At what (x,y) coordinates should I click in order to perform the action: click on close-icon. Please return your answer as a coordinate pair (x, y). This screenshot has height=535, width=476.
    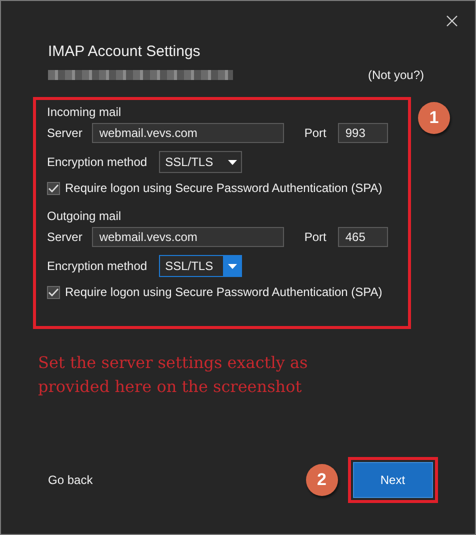
    Looking at the image, I should click on (452, 21).